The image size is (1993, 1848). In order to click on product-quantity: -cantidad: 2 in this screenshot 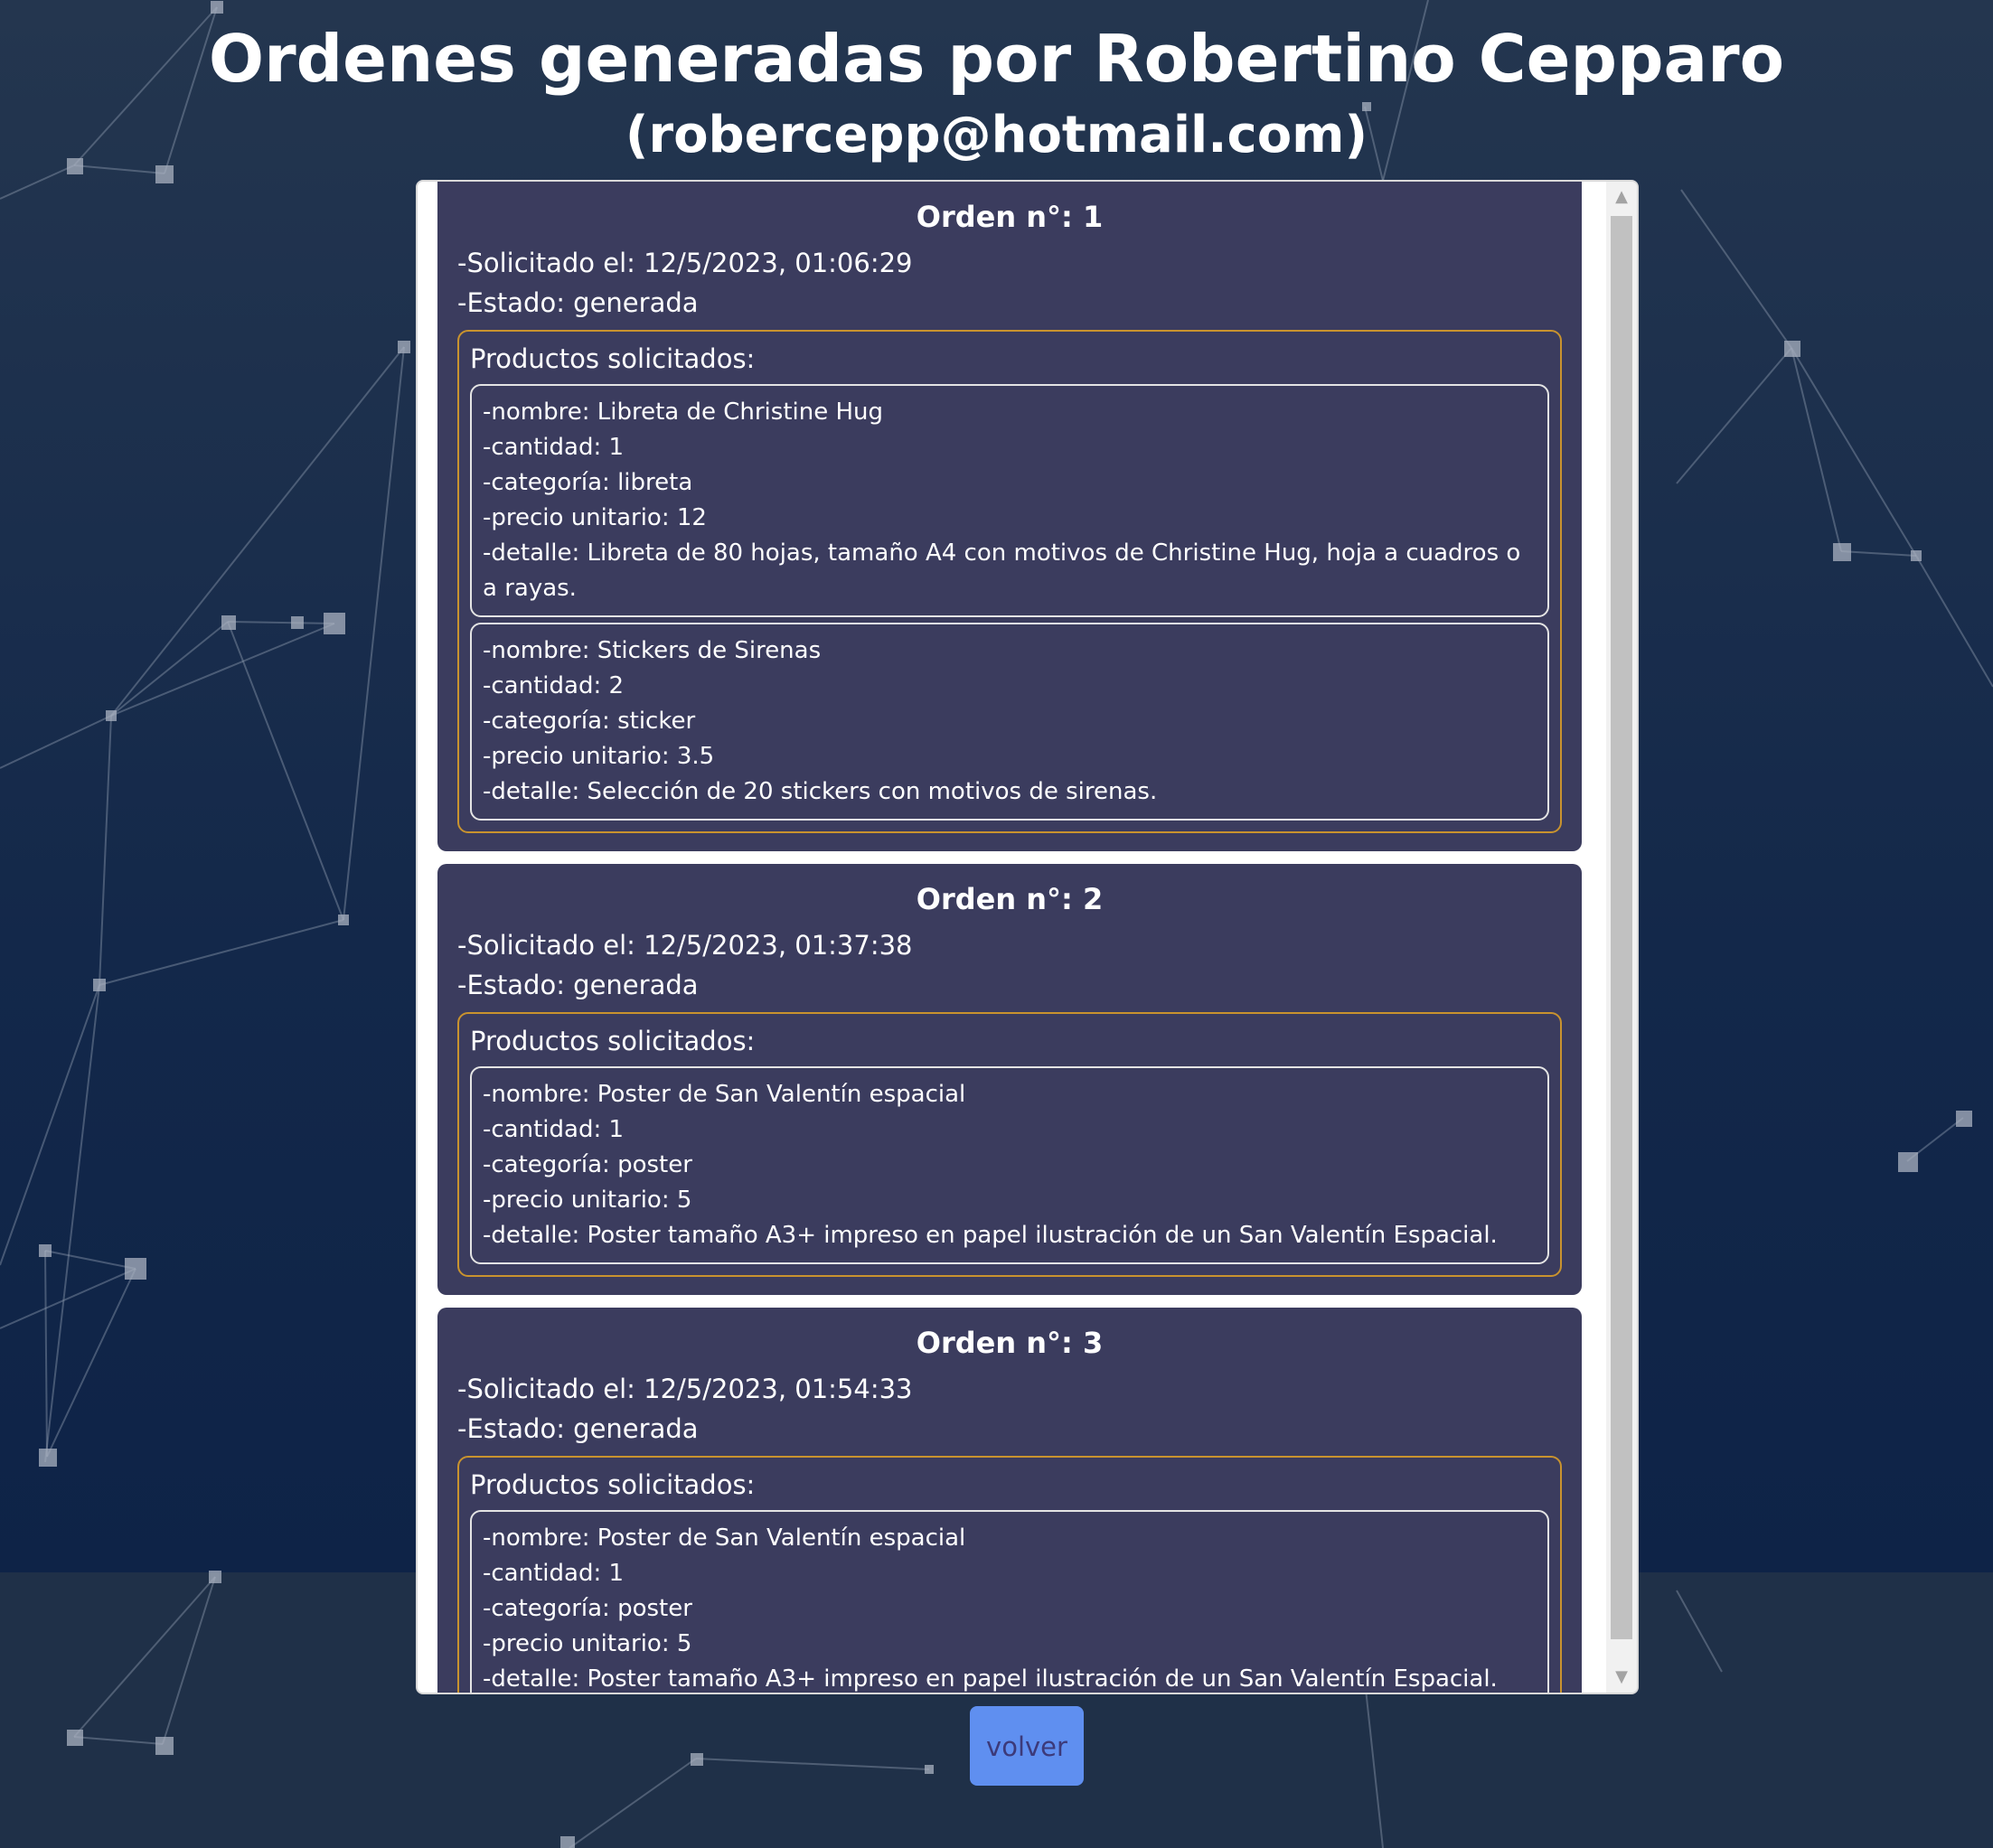, I will do `click(554, 685)`.